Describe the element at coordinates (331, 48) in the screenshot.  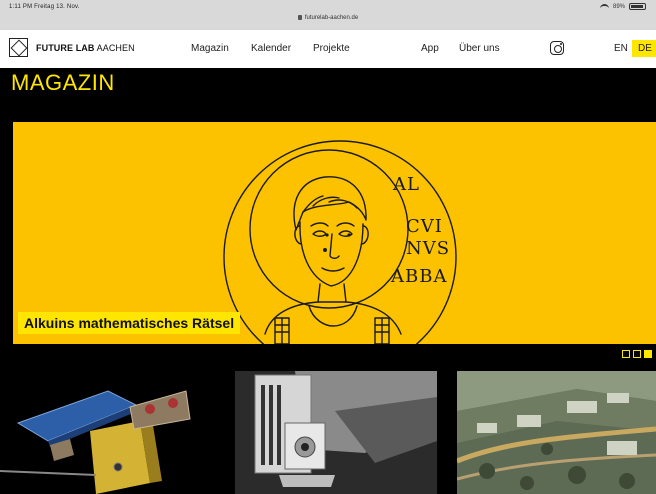
I see `nav-item-projekte: Projekte` at that location.